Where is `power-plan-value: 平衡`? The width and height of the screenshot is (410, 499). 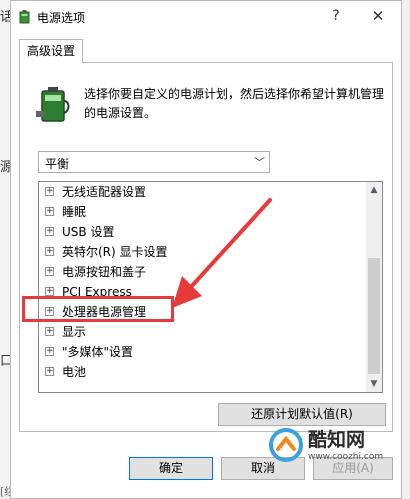
power-plan-value: 平衡 is located at coordinates (57, 164).